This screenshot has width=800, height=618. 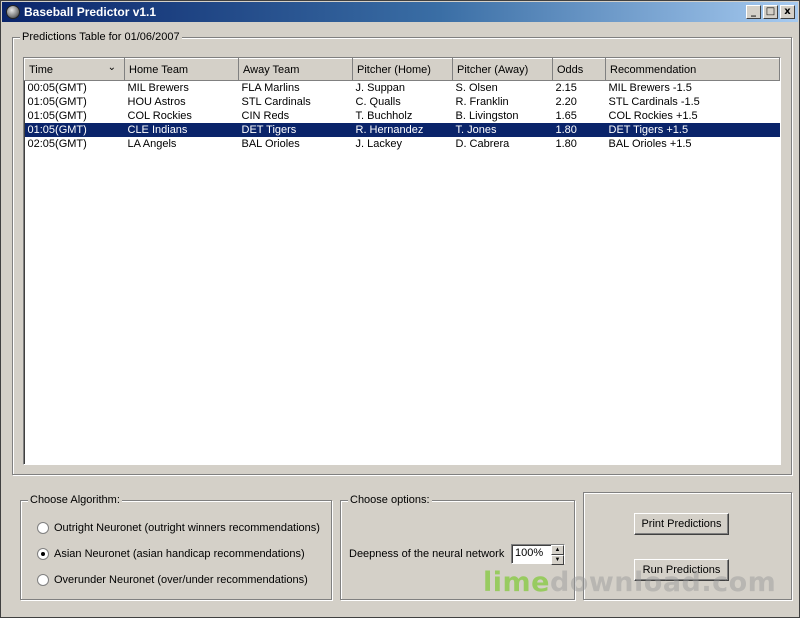 What do you see at coordinates (650, 144) in the screenshot?
I see `cell-recommendation: BAL Orioles +1.5` at bounding box center [650, 144].